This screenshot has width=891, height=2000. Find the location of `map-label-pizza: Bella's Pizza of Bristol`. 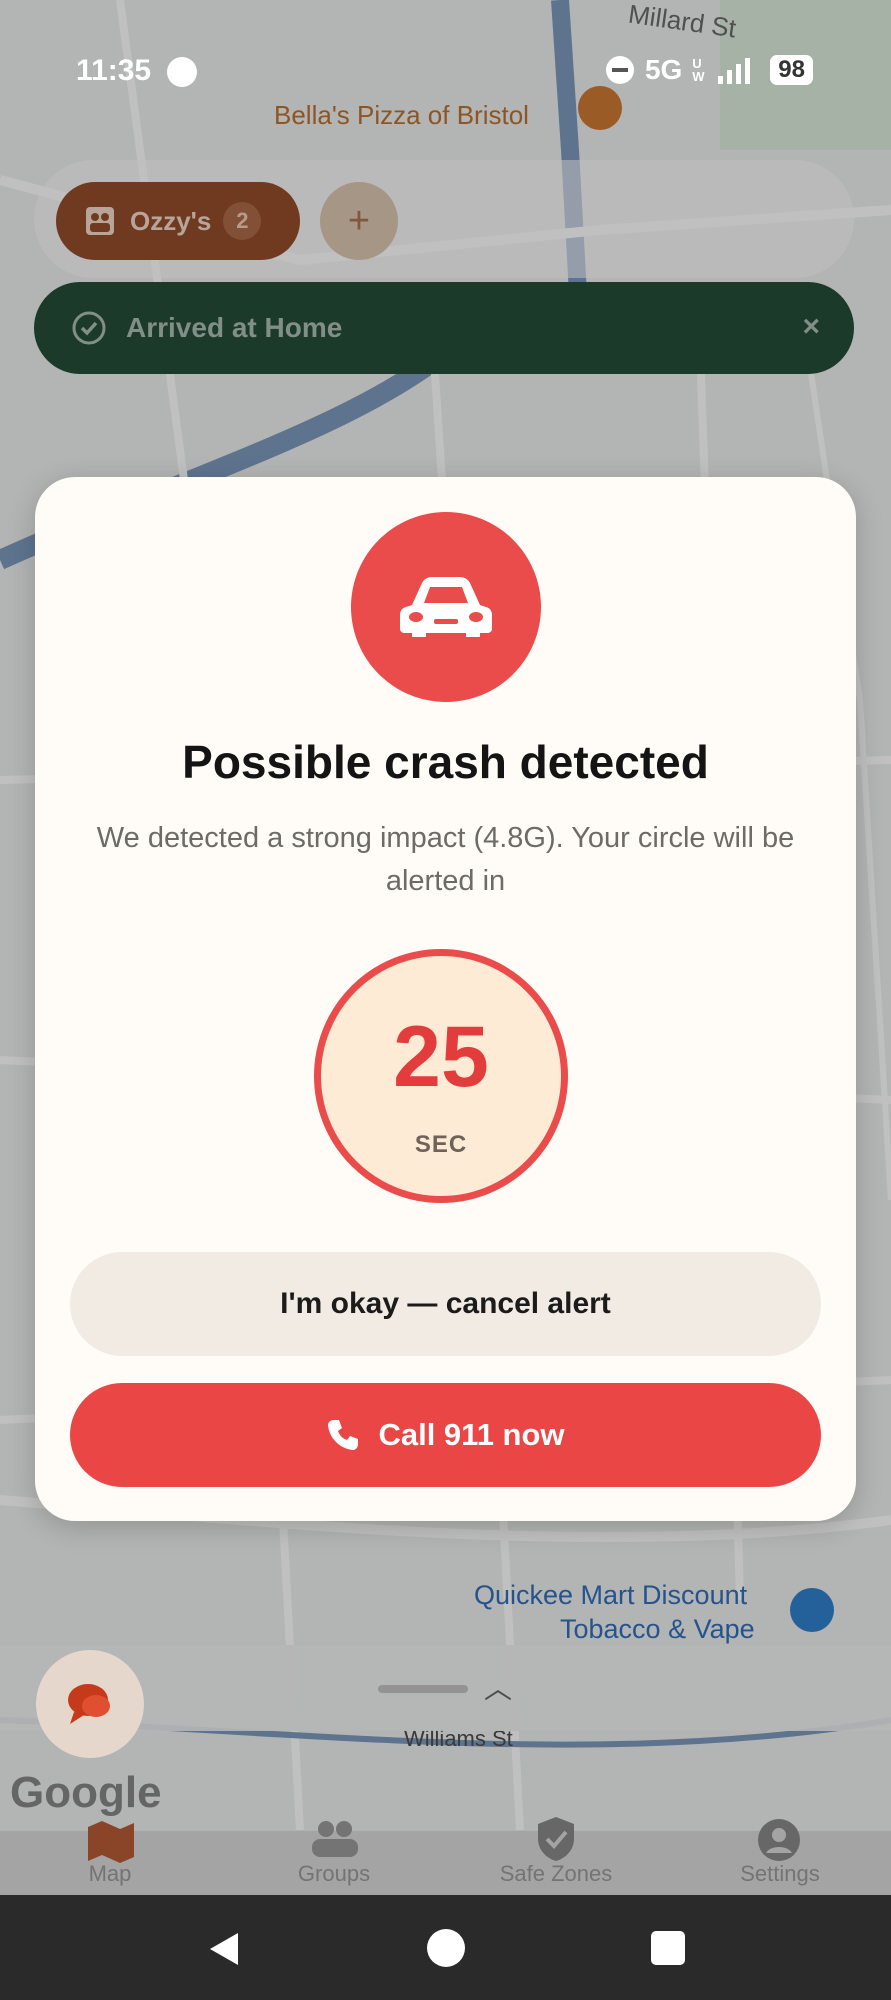

map-label-pizza: Bella's Pizza of Bristol is located at coordinates (401, 115).